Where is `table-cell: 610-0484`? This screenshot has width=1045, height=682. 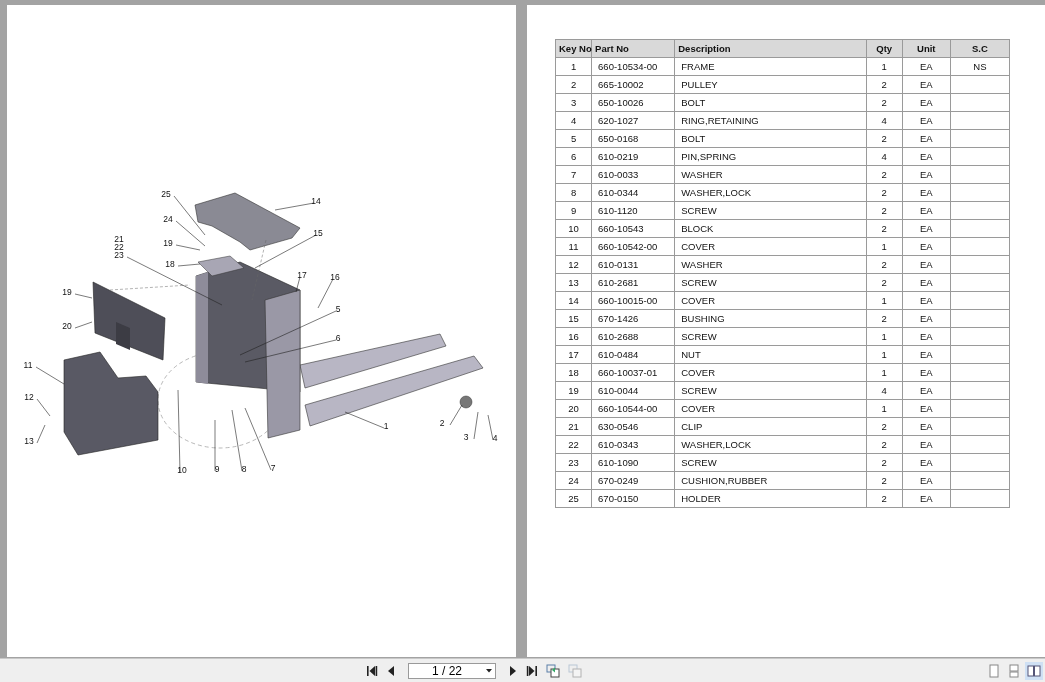
table-cell: 610-0484 is located at coordinates (633, 354).